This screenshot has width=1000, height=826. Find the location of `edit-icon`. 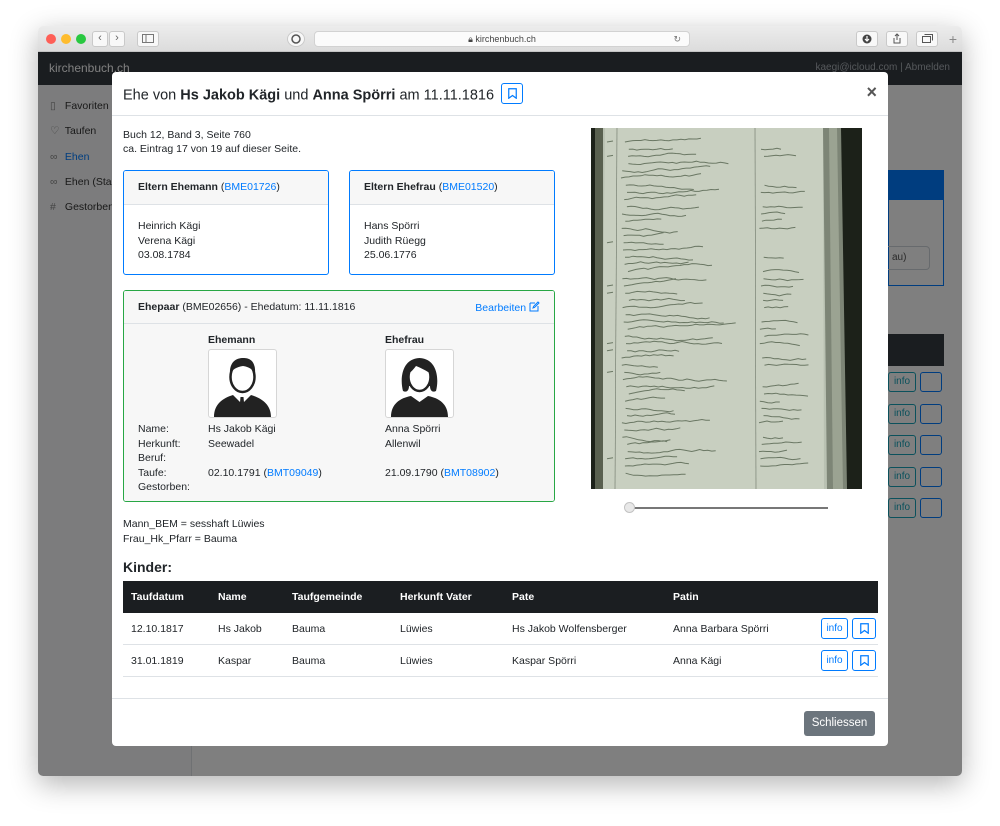

edit-icon is located at coordinates (534, 306).